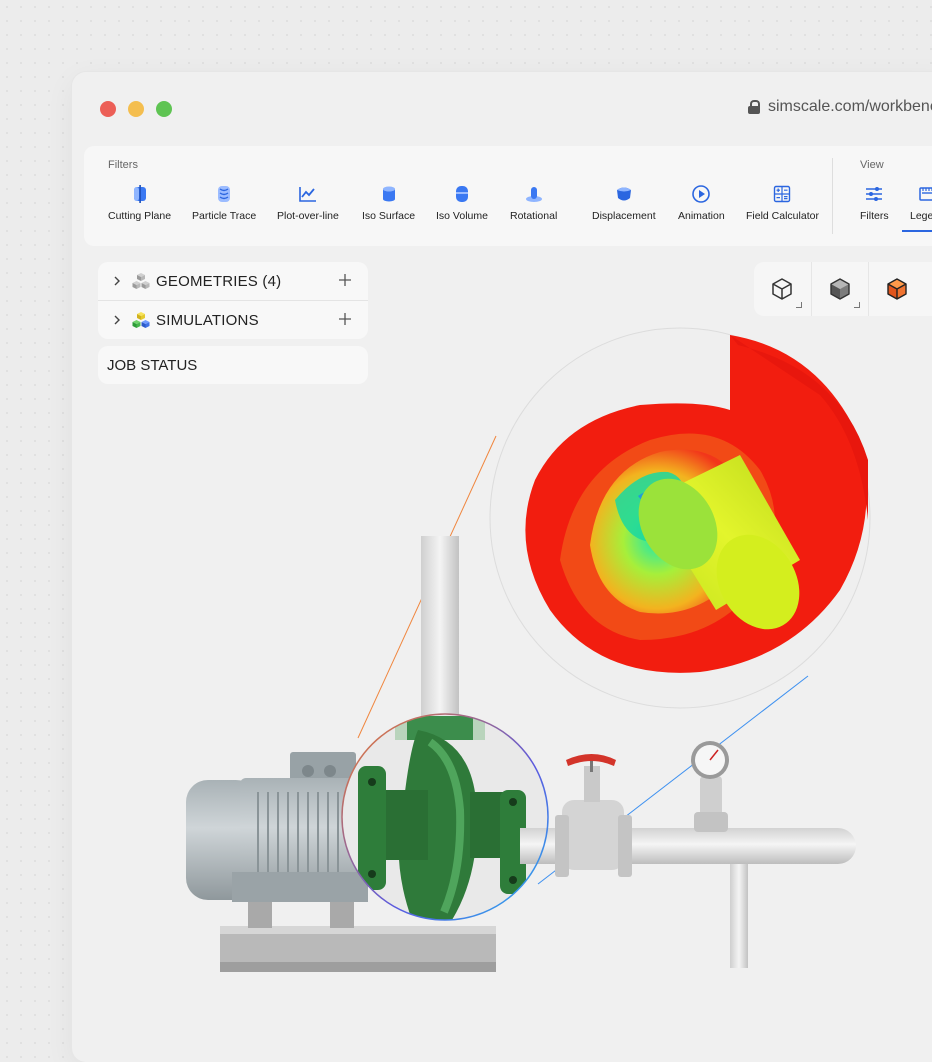 This screenshot has height=1062, width=932. I want to click on minimize-window-button, so click(136, 109).